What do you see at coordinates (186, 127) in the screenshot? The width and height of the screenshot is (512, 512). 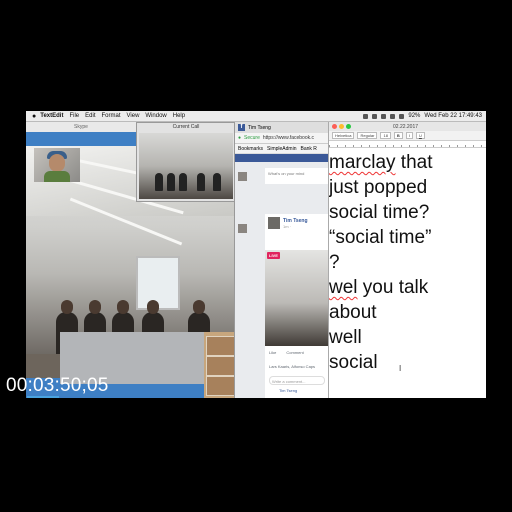 I see `call-window-title: Current Call` at bounding box center [186, 127].